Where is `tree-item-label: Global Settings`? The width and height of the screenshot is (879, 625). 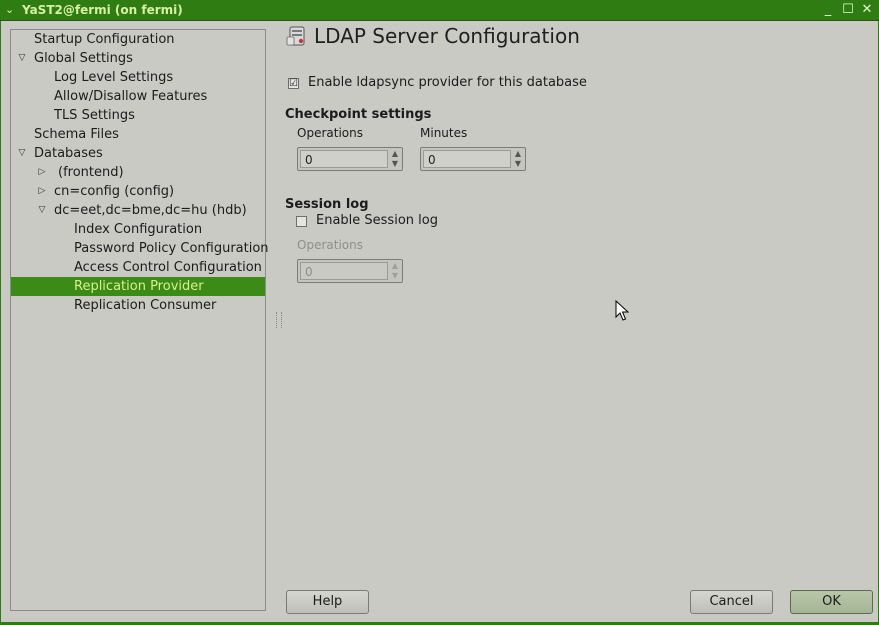 tree-item-label: Global Settings is located at coordinates (83, 58).